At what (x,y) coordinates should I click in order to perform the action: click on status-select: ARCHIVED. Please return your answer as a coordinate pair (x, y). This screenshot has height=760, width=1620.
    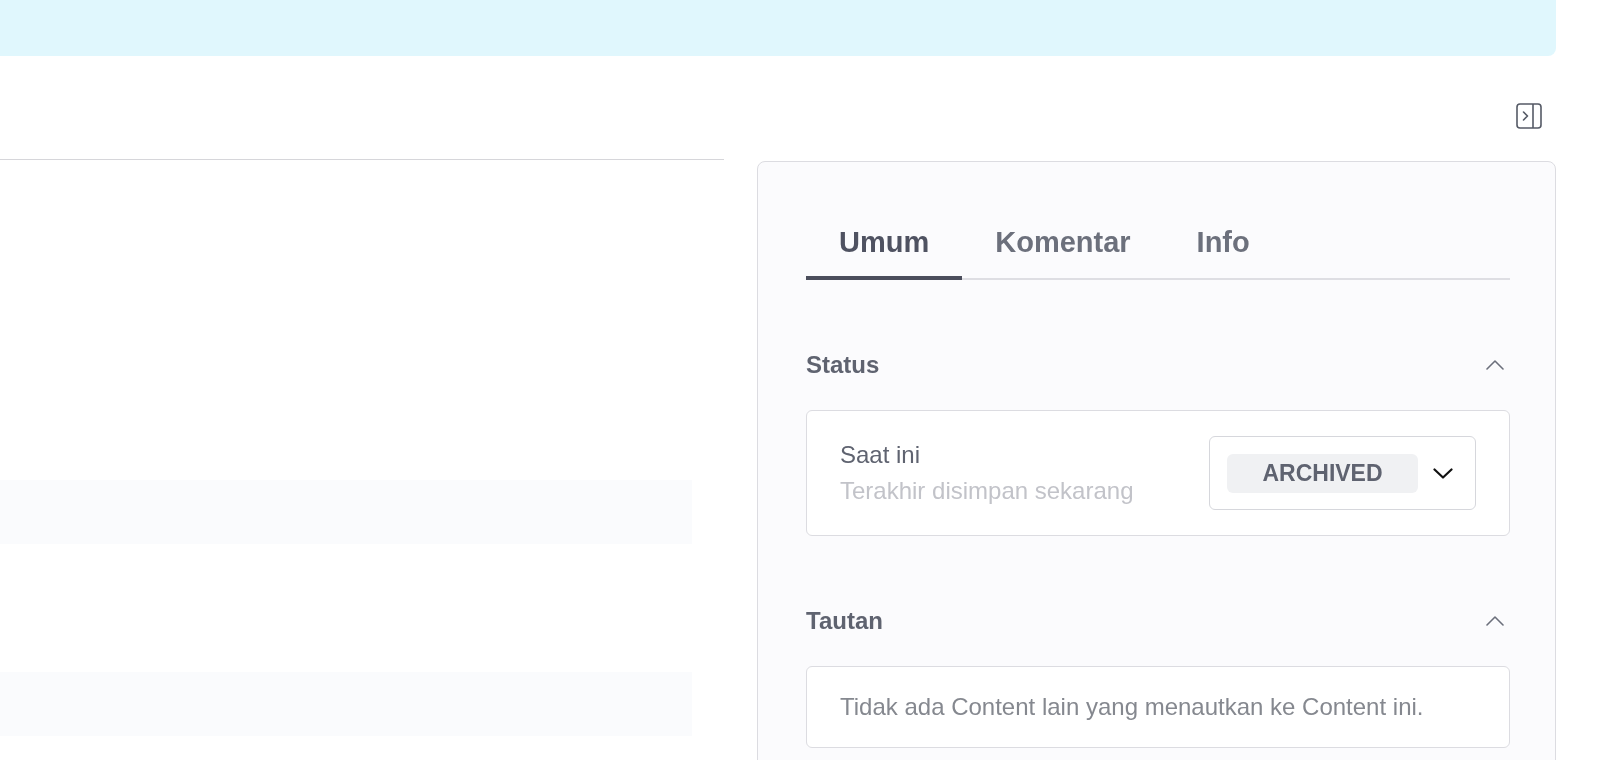
    Looking at the image, I should click on (1342, 473).